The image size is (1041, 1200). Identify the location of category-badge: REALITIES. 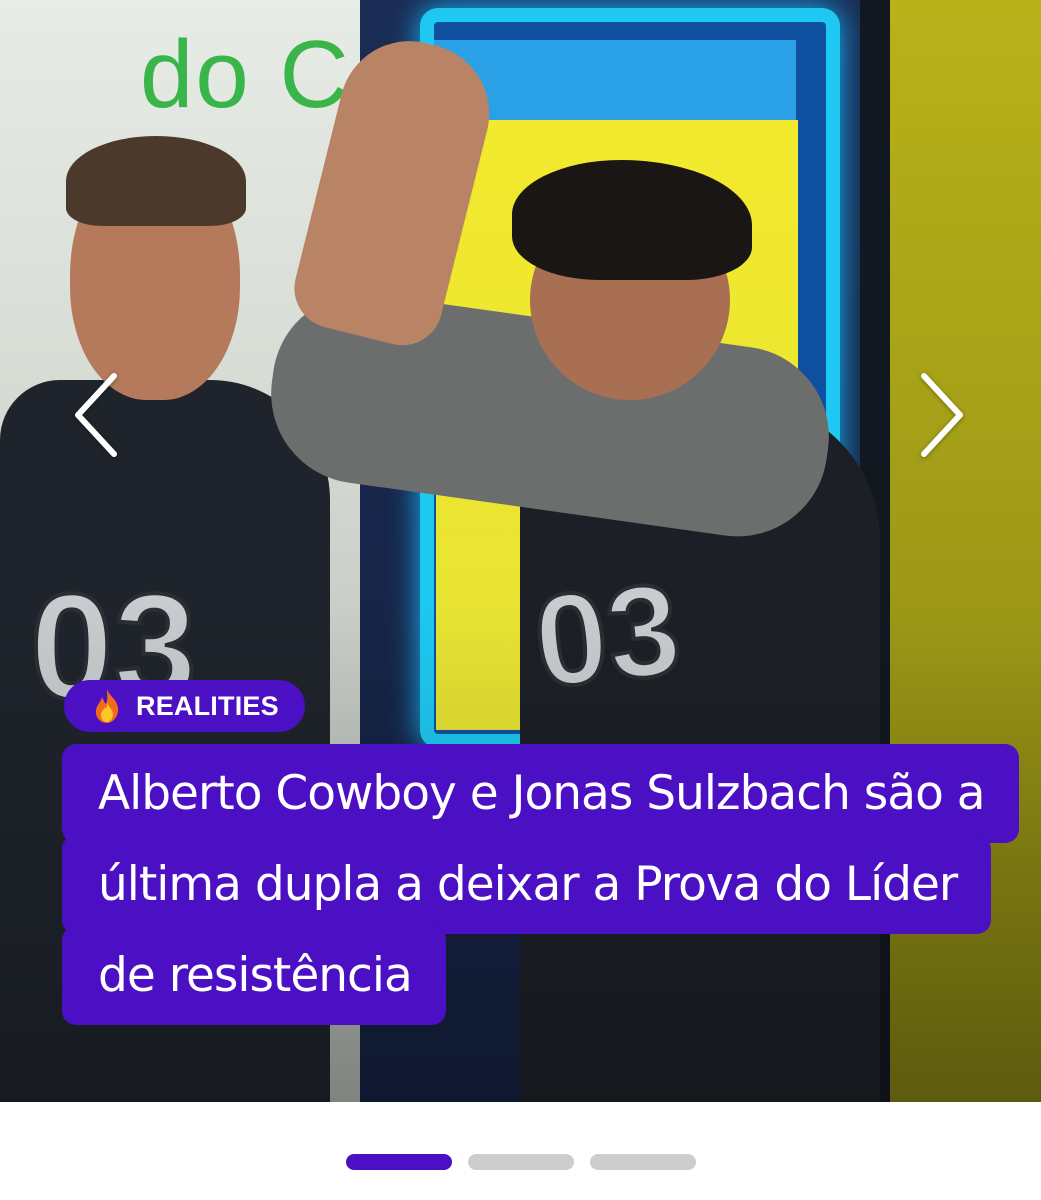
(184, 706).